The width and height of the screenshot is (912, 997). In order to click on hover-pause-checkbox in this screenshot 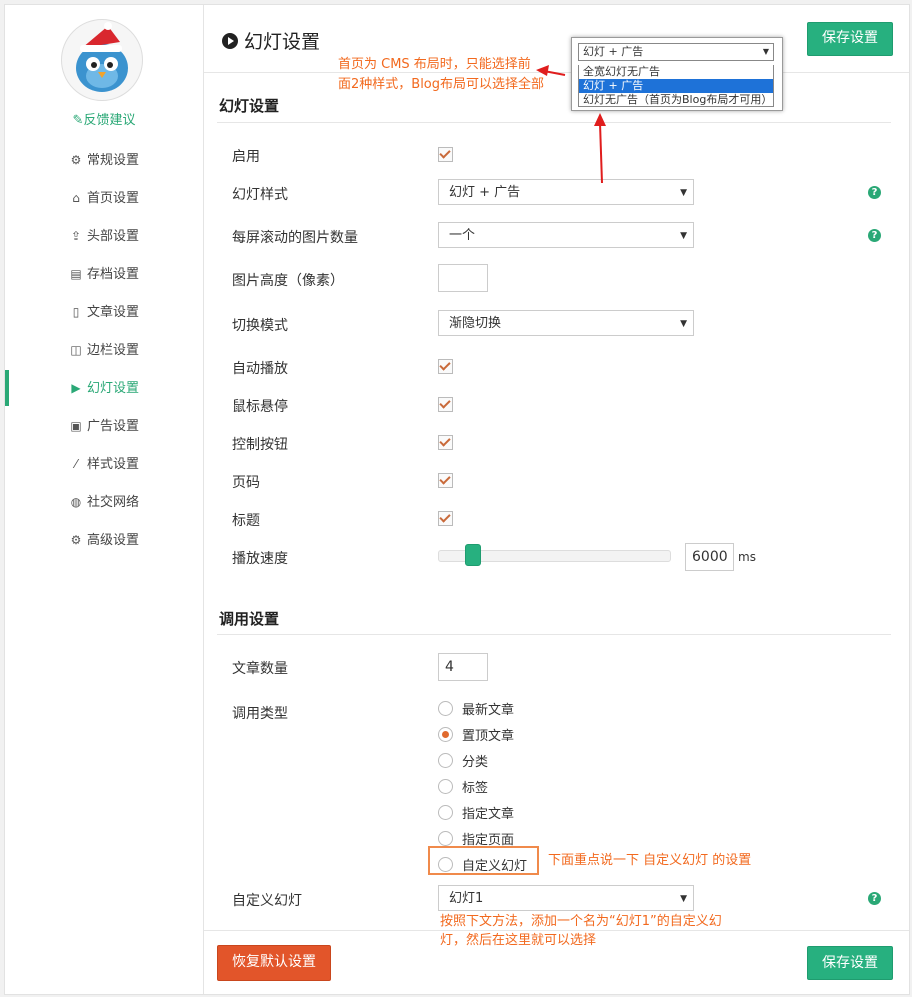, I will do `click(445, 404)`.